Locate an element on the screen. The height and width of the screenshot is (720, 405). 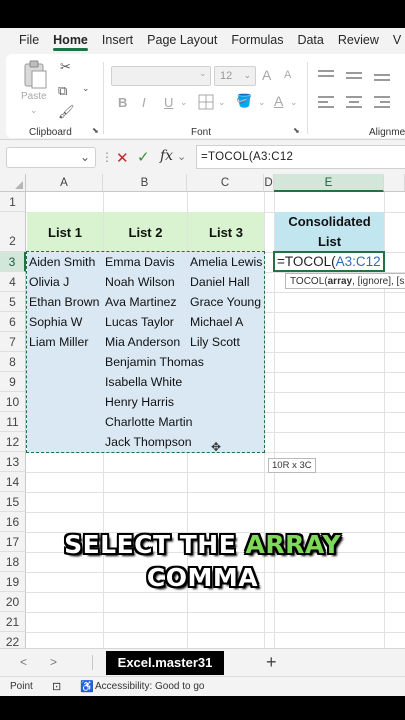
italic-button: I is located at coordinates (144, 102).